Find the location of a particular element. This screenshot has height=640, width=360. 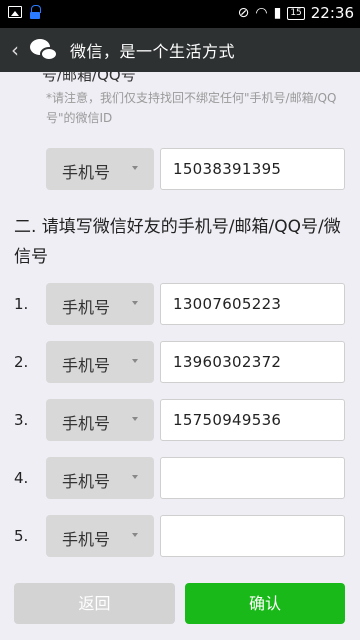

wifi-icon: ◠ is located at coordinates (261, 13).